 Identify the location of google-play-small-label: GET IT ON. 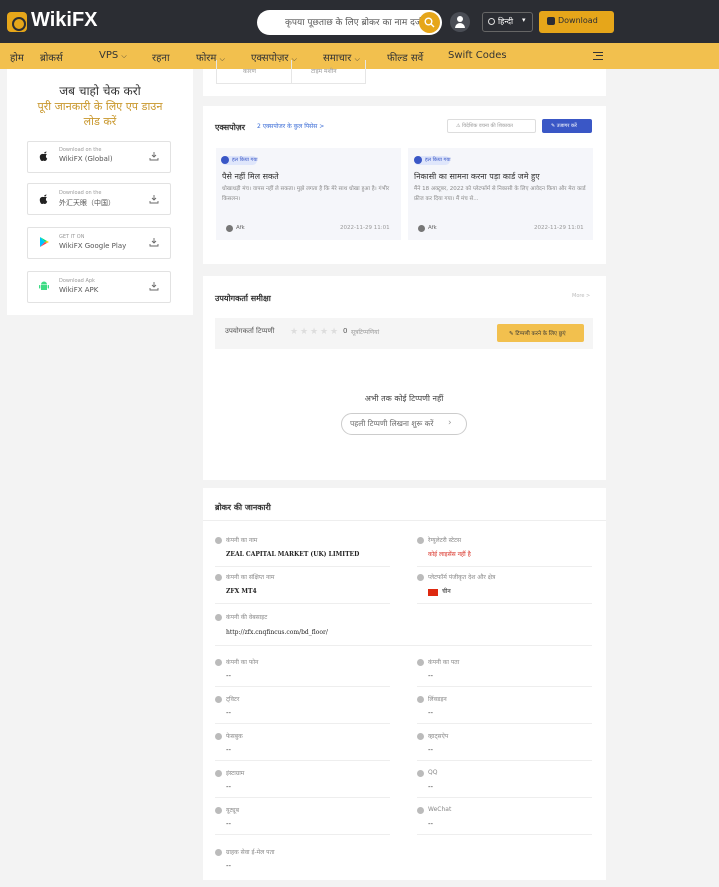
(72, 237).